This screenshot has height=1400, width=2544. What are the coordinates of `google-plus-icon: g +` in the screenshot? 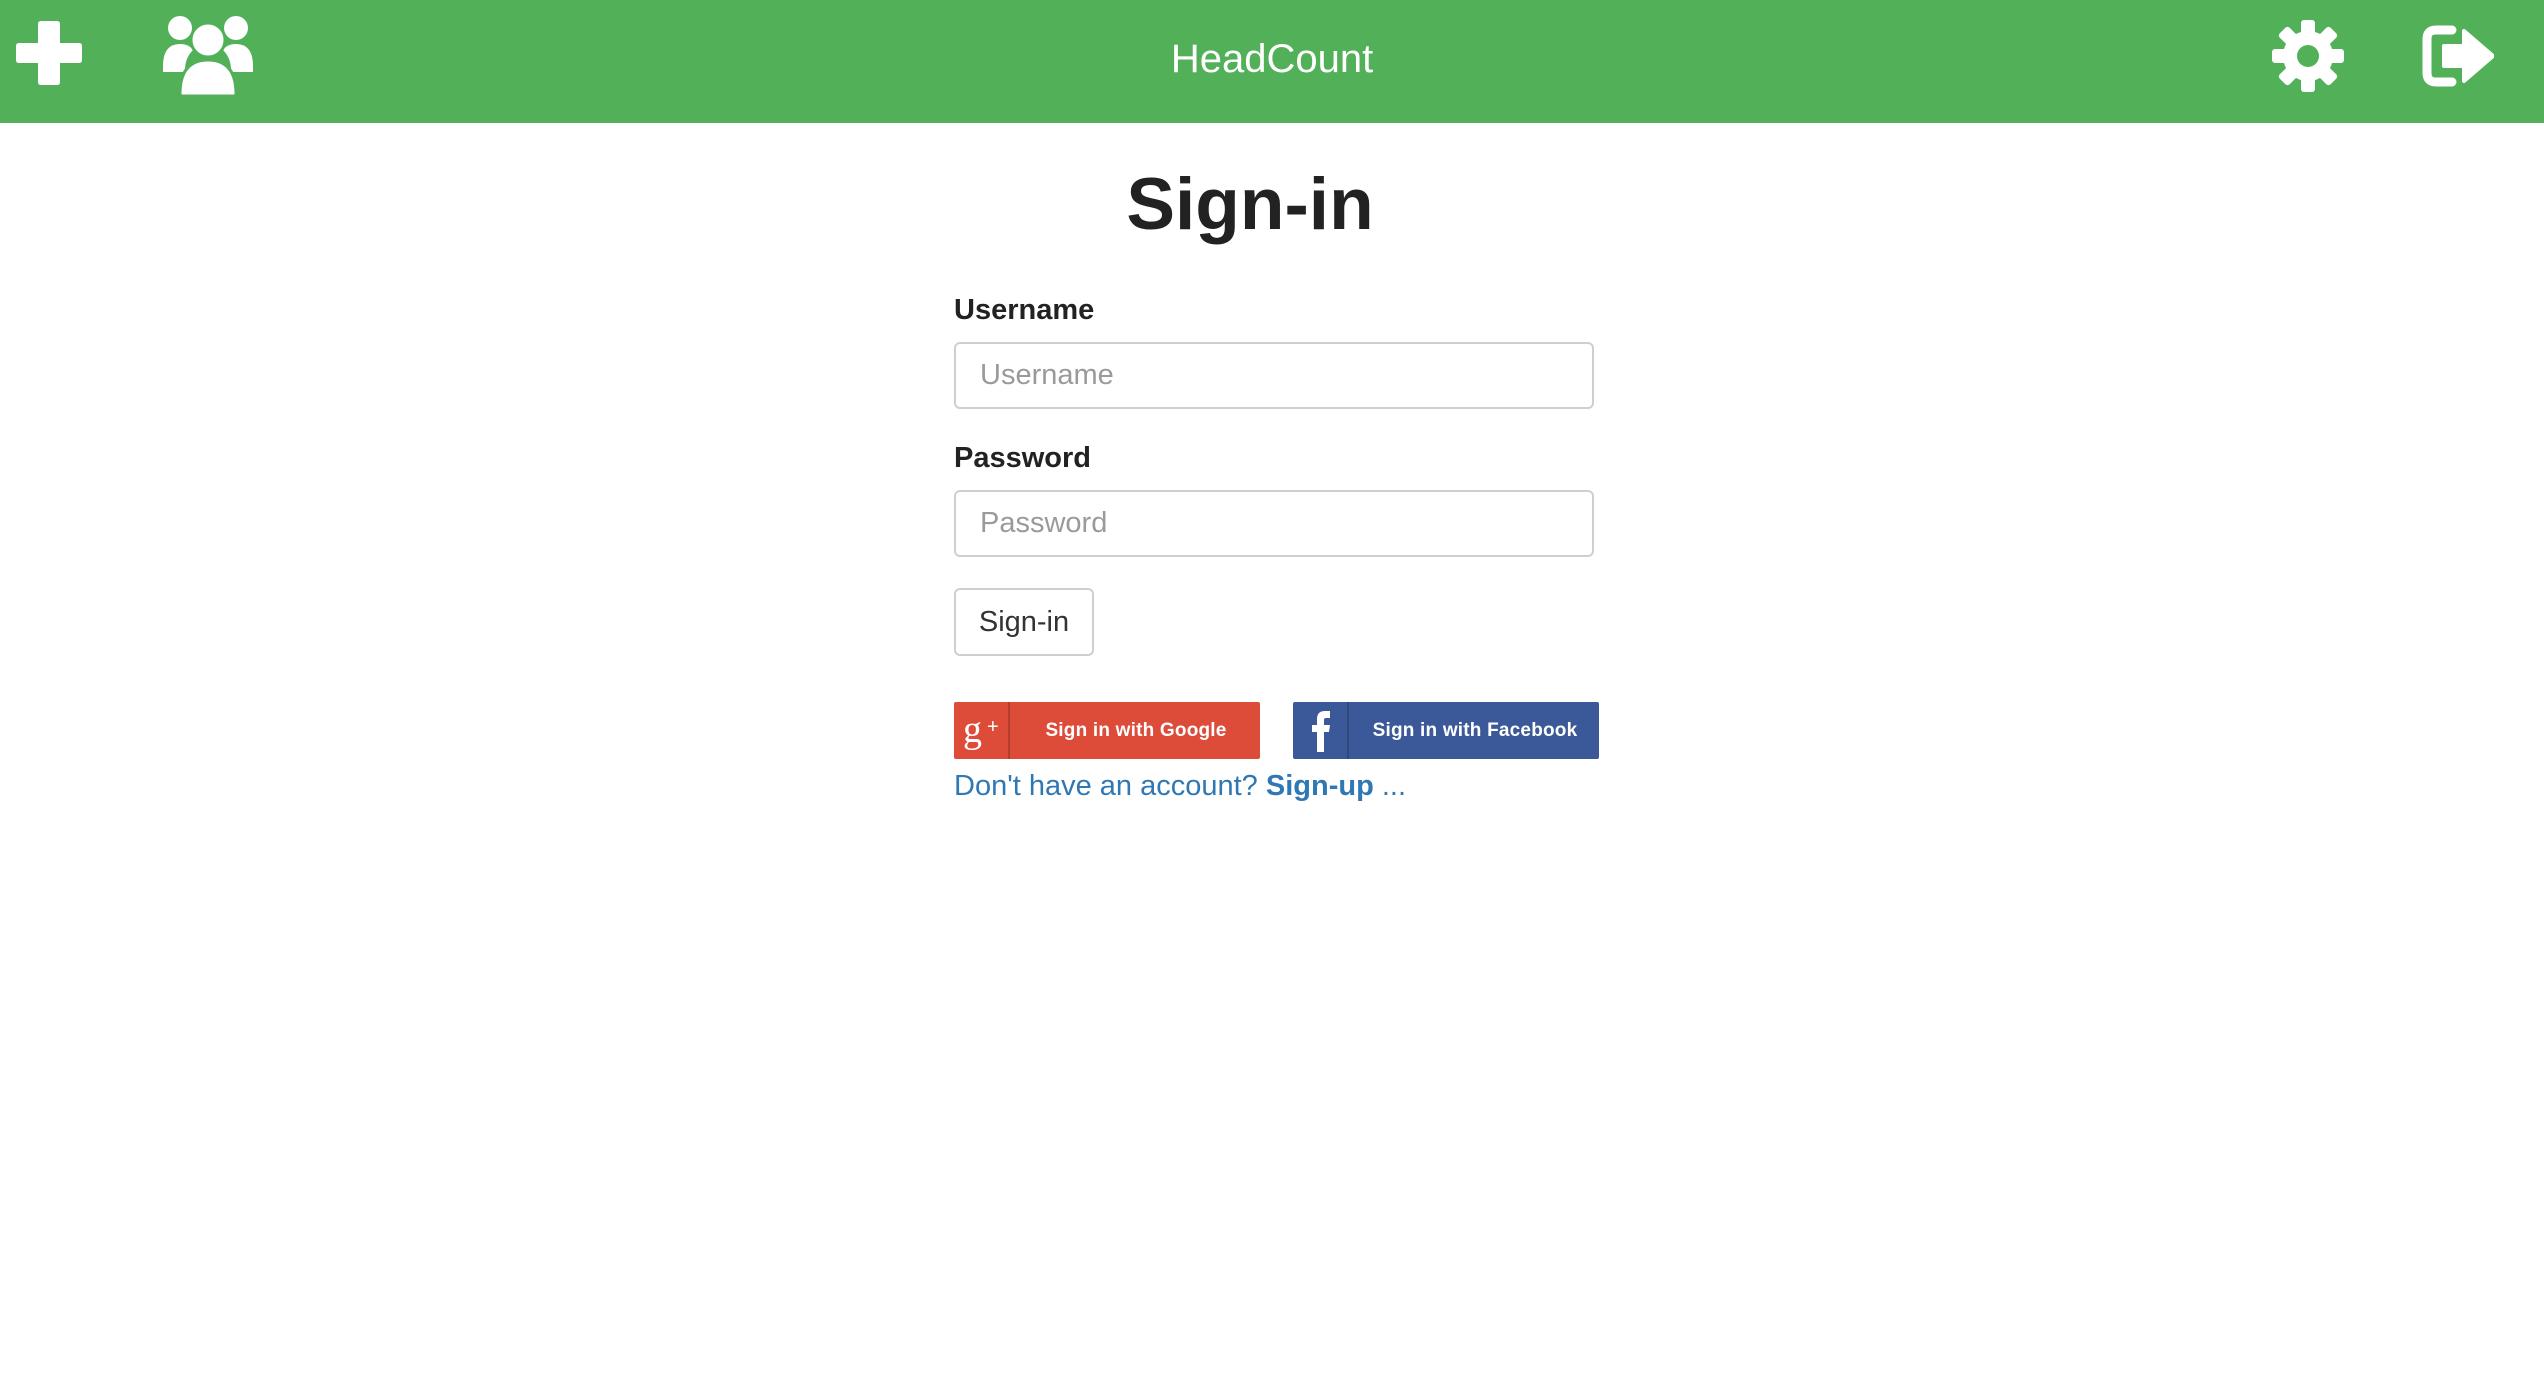 It's located at (982, 730).